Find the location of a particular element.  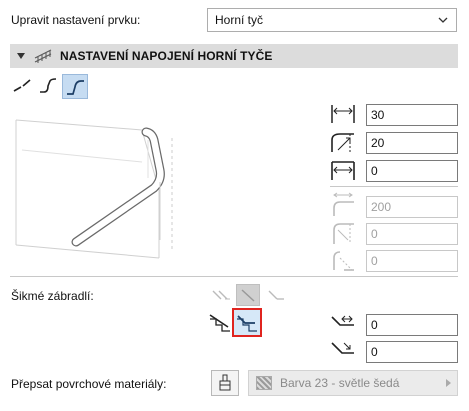

section-title: NASTAVENÍ NAPOJENÍ HORNÍ TYČE is located at coordinates (166, 56).